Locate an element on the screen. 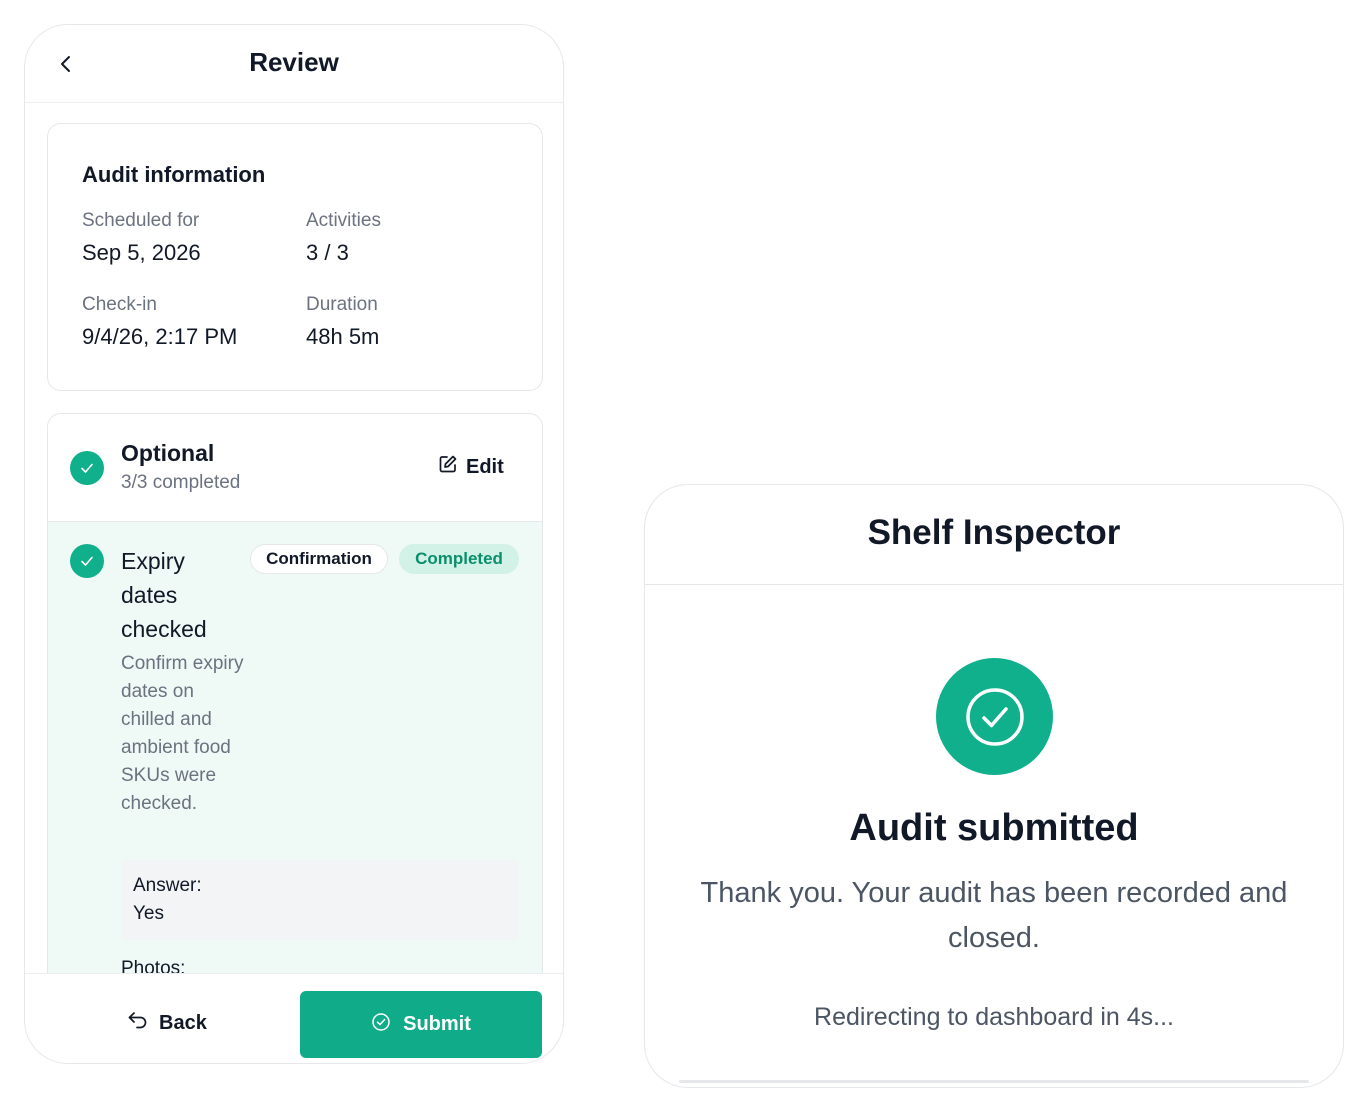  answer-value: Yes is located at coordinates (148, 913).